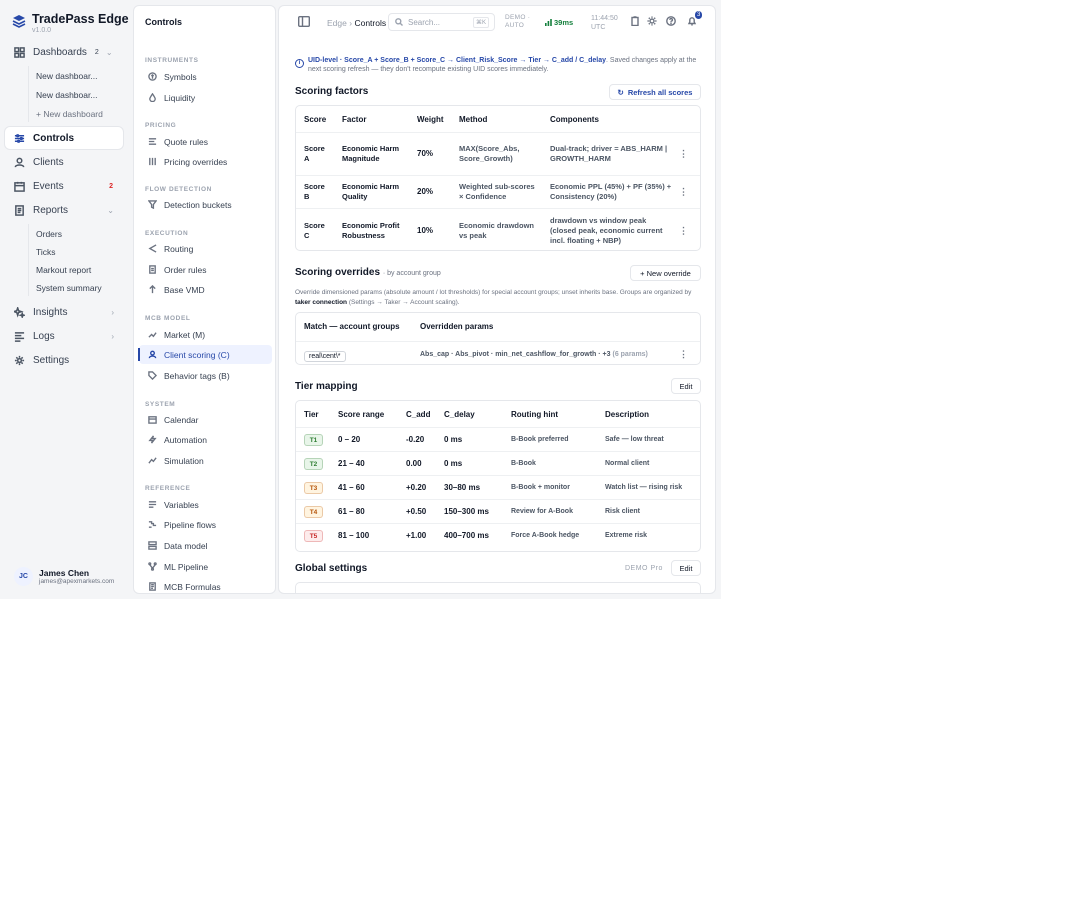 This screenshot has width=1081, height=898. I want to click on tier-badge: T4, so click(313, 512).